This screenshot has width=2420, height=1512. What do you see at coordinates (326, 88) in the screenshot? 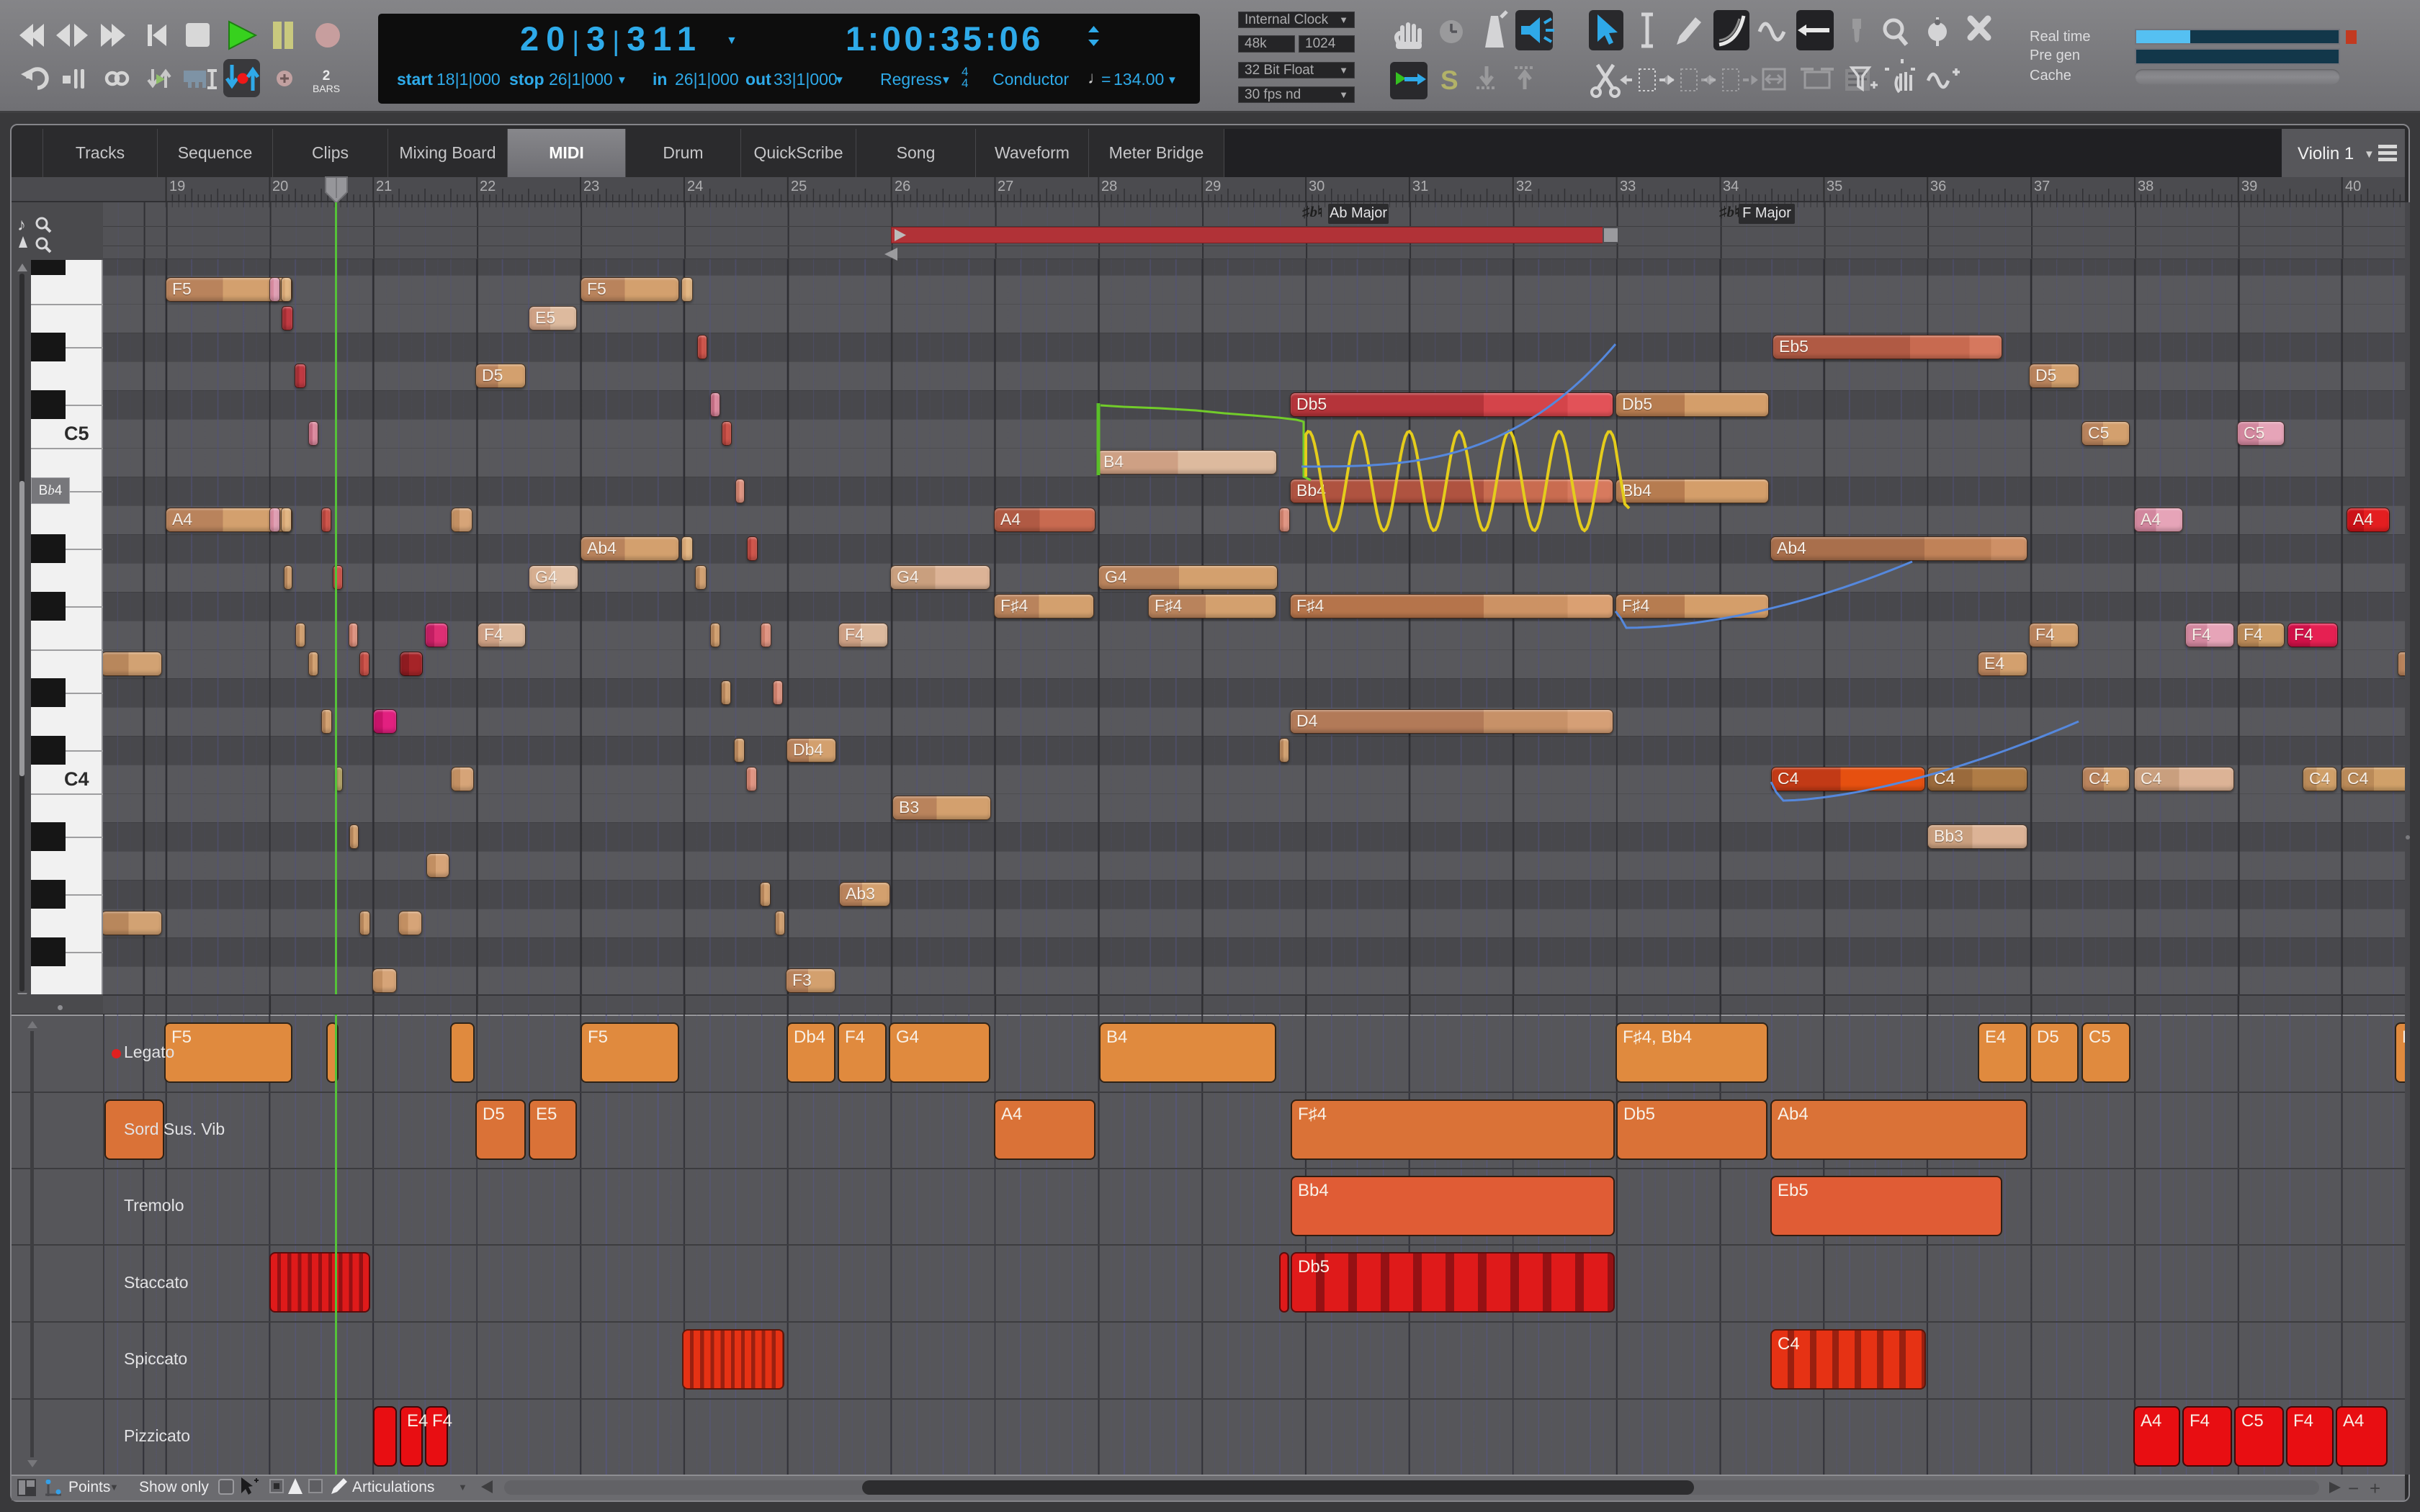
I see `svg-text: BARS` at bounding box center [326, 88].